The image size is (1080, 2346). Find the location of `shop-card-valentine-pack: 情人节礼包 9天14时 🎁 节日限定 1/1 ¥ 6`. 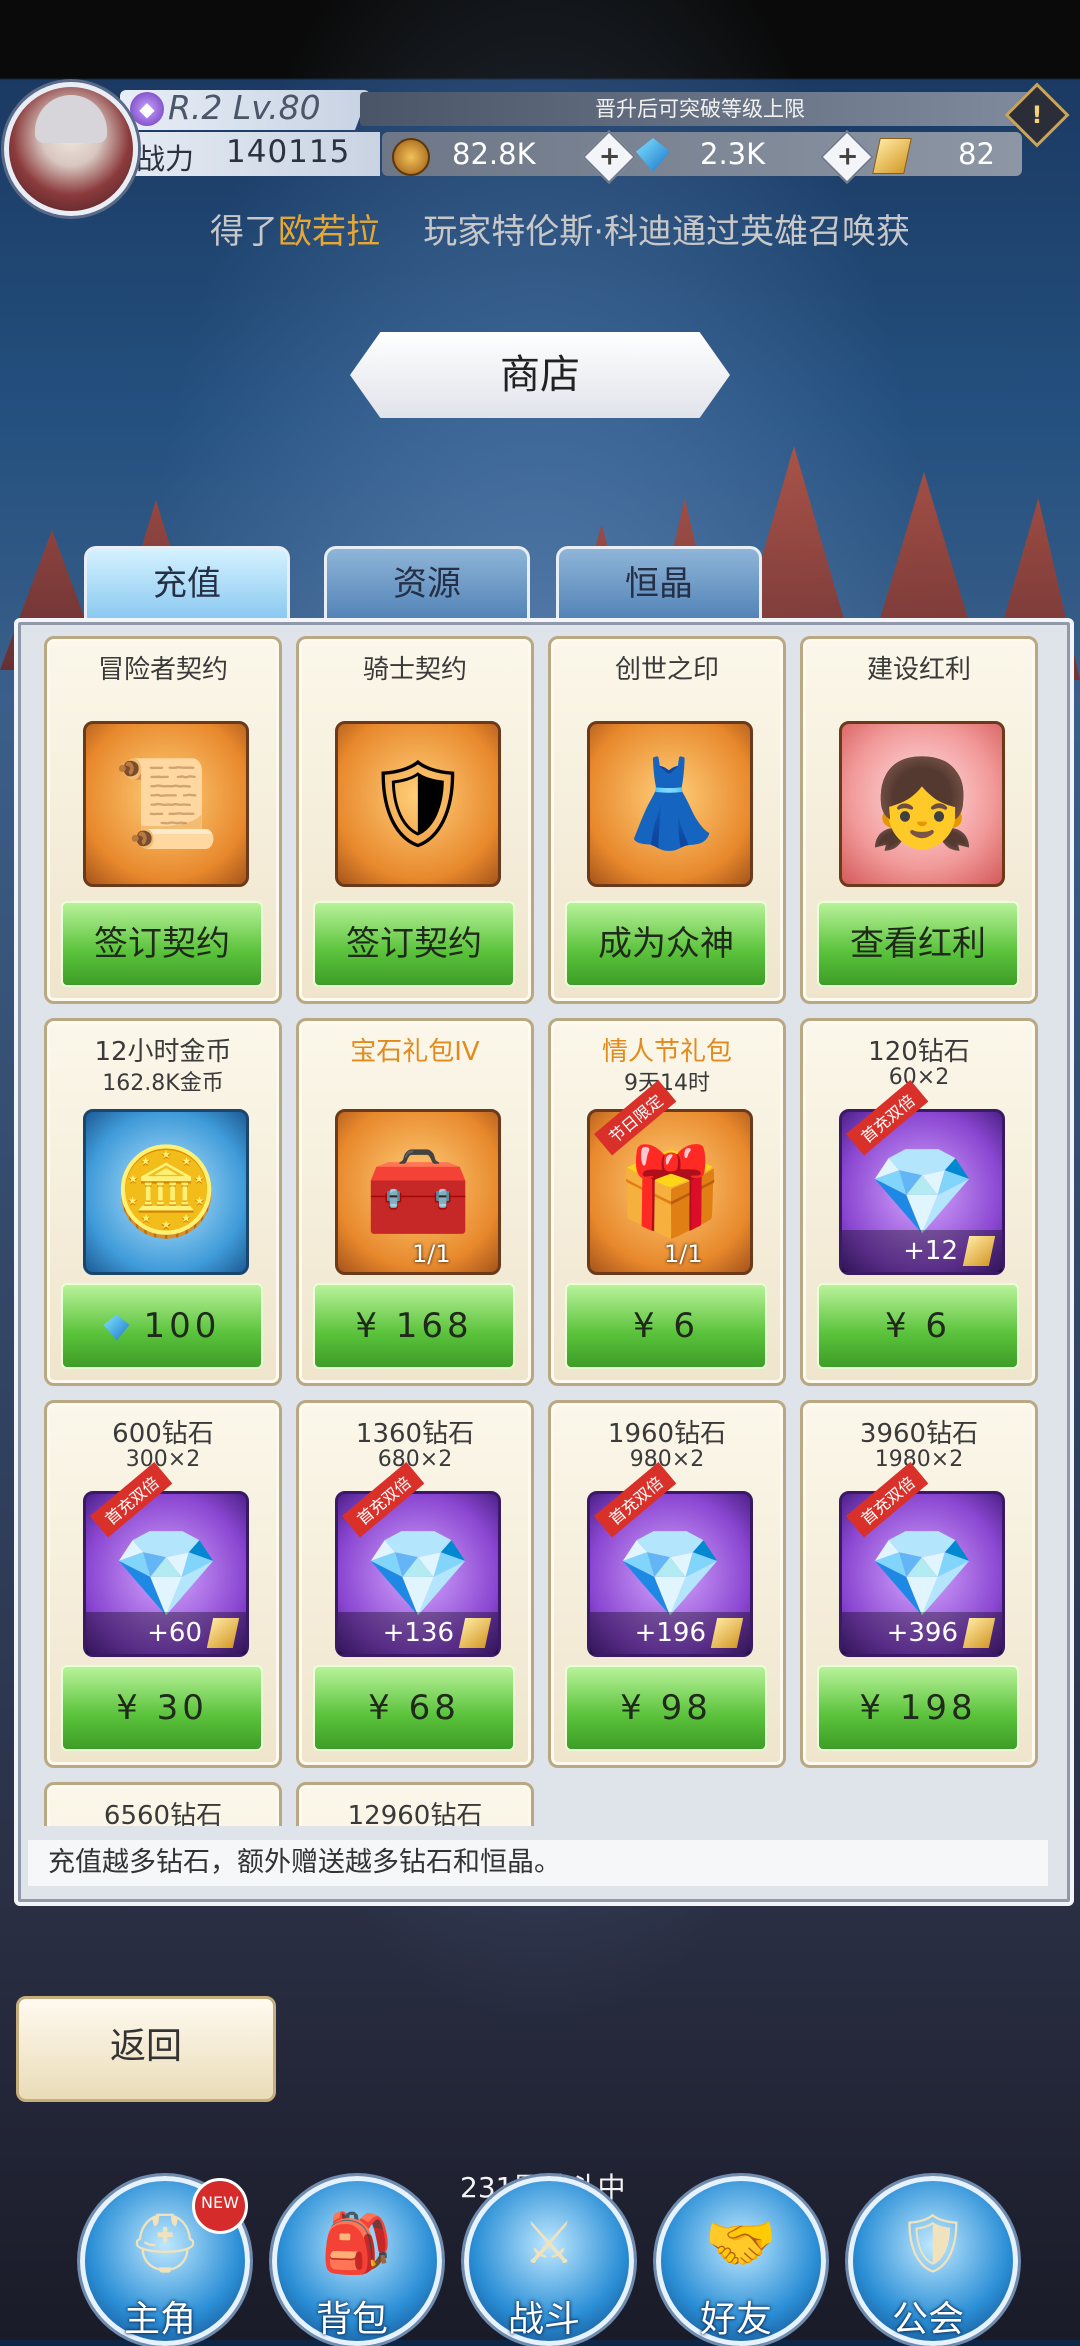

shop-card-valentine-pack: 情人节礼包 9天14时 🎁 节日限定 1/1 ¥ 6 is located at coordinates (667, 1202).